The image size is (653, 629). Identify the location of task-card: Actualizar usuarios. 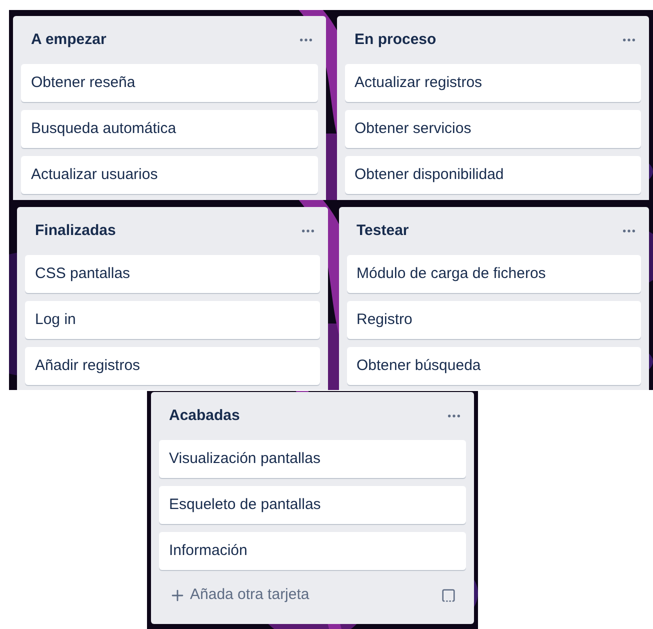
(169, 175).